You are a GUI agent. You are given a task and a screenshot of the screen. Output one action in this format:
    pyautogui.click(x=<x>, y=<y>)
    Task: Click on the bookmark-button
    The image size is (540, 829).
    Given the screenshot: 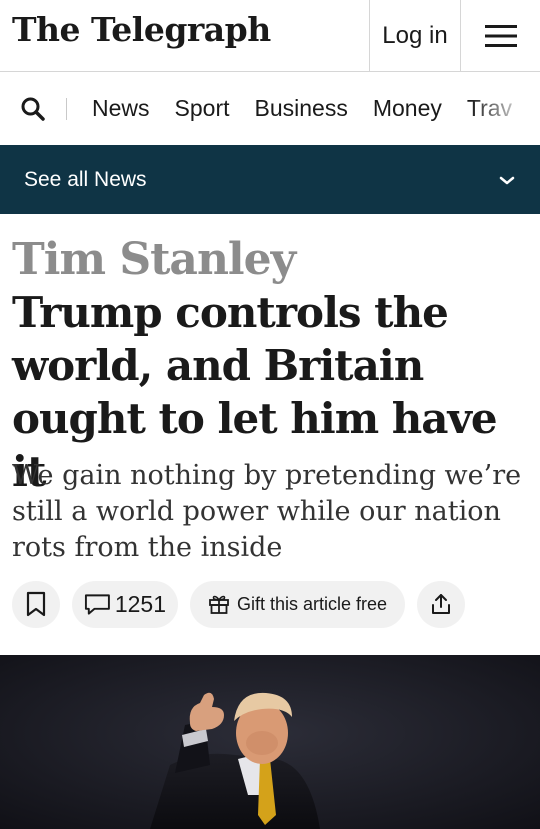 What is the action you would take?
    pyautogui.click(x=36, y=604)
    